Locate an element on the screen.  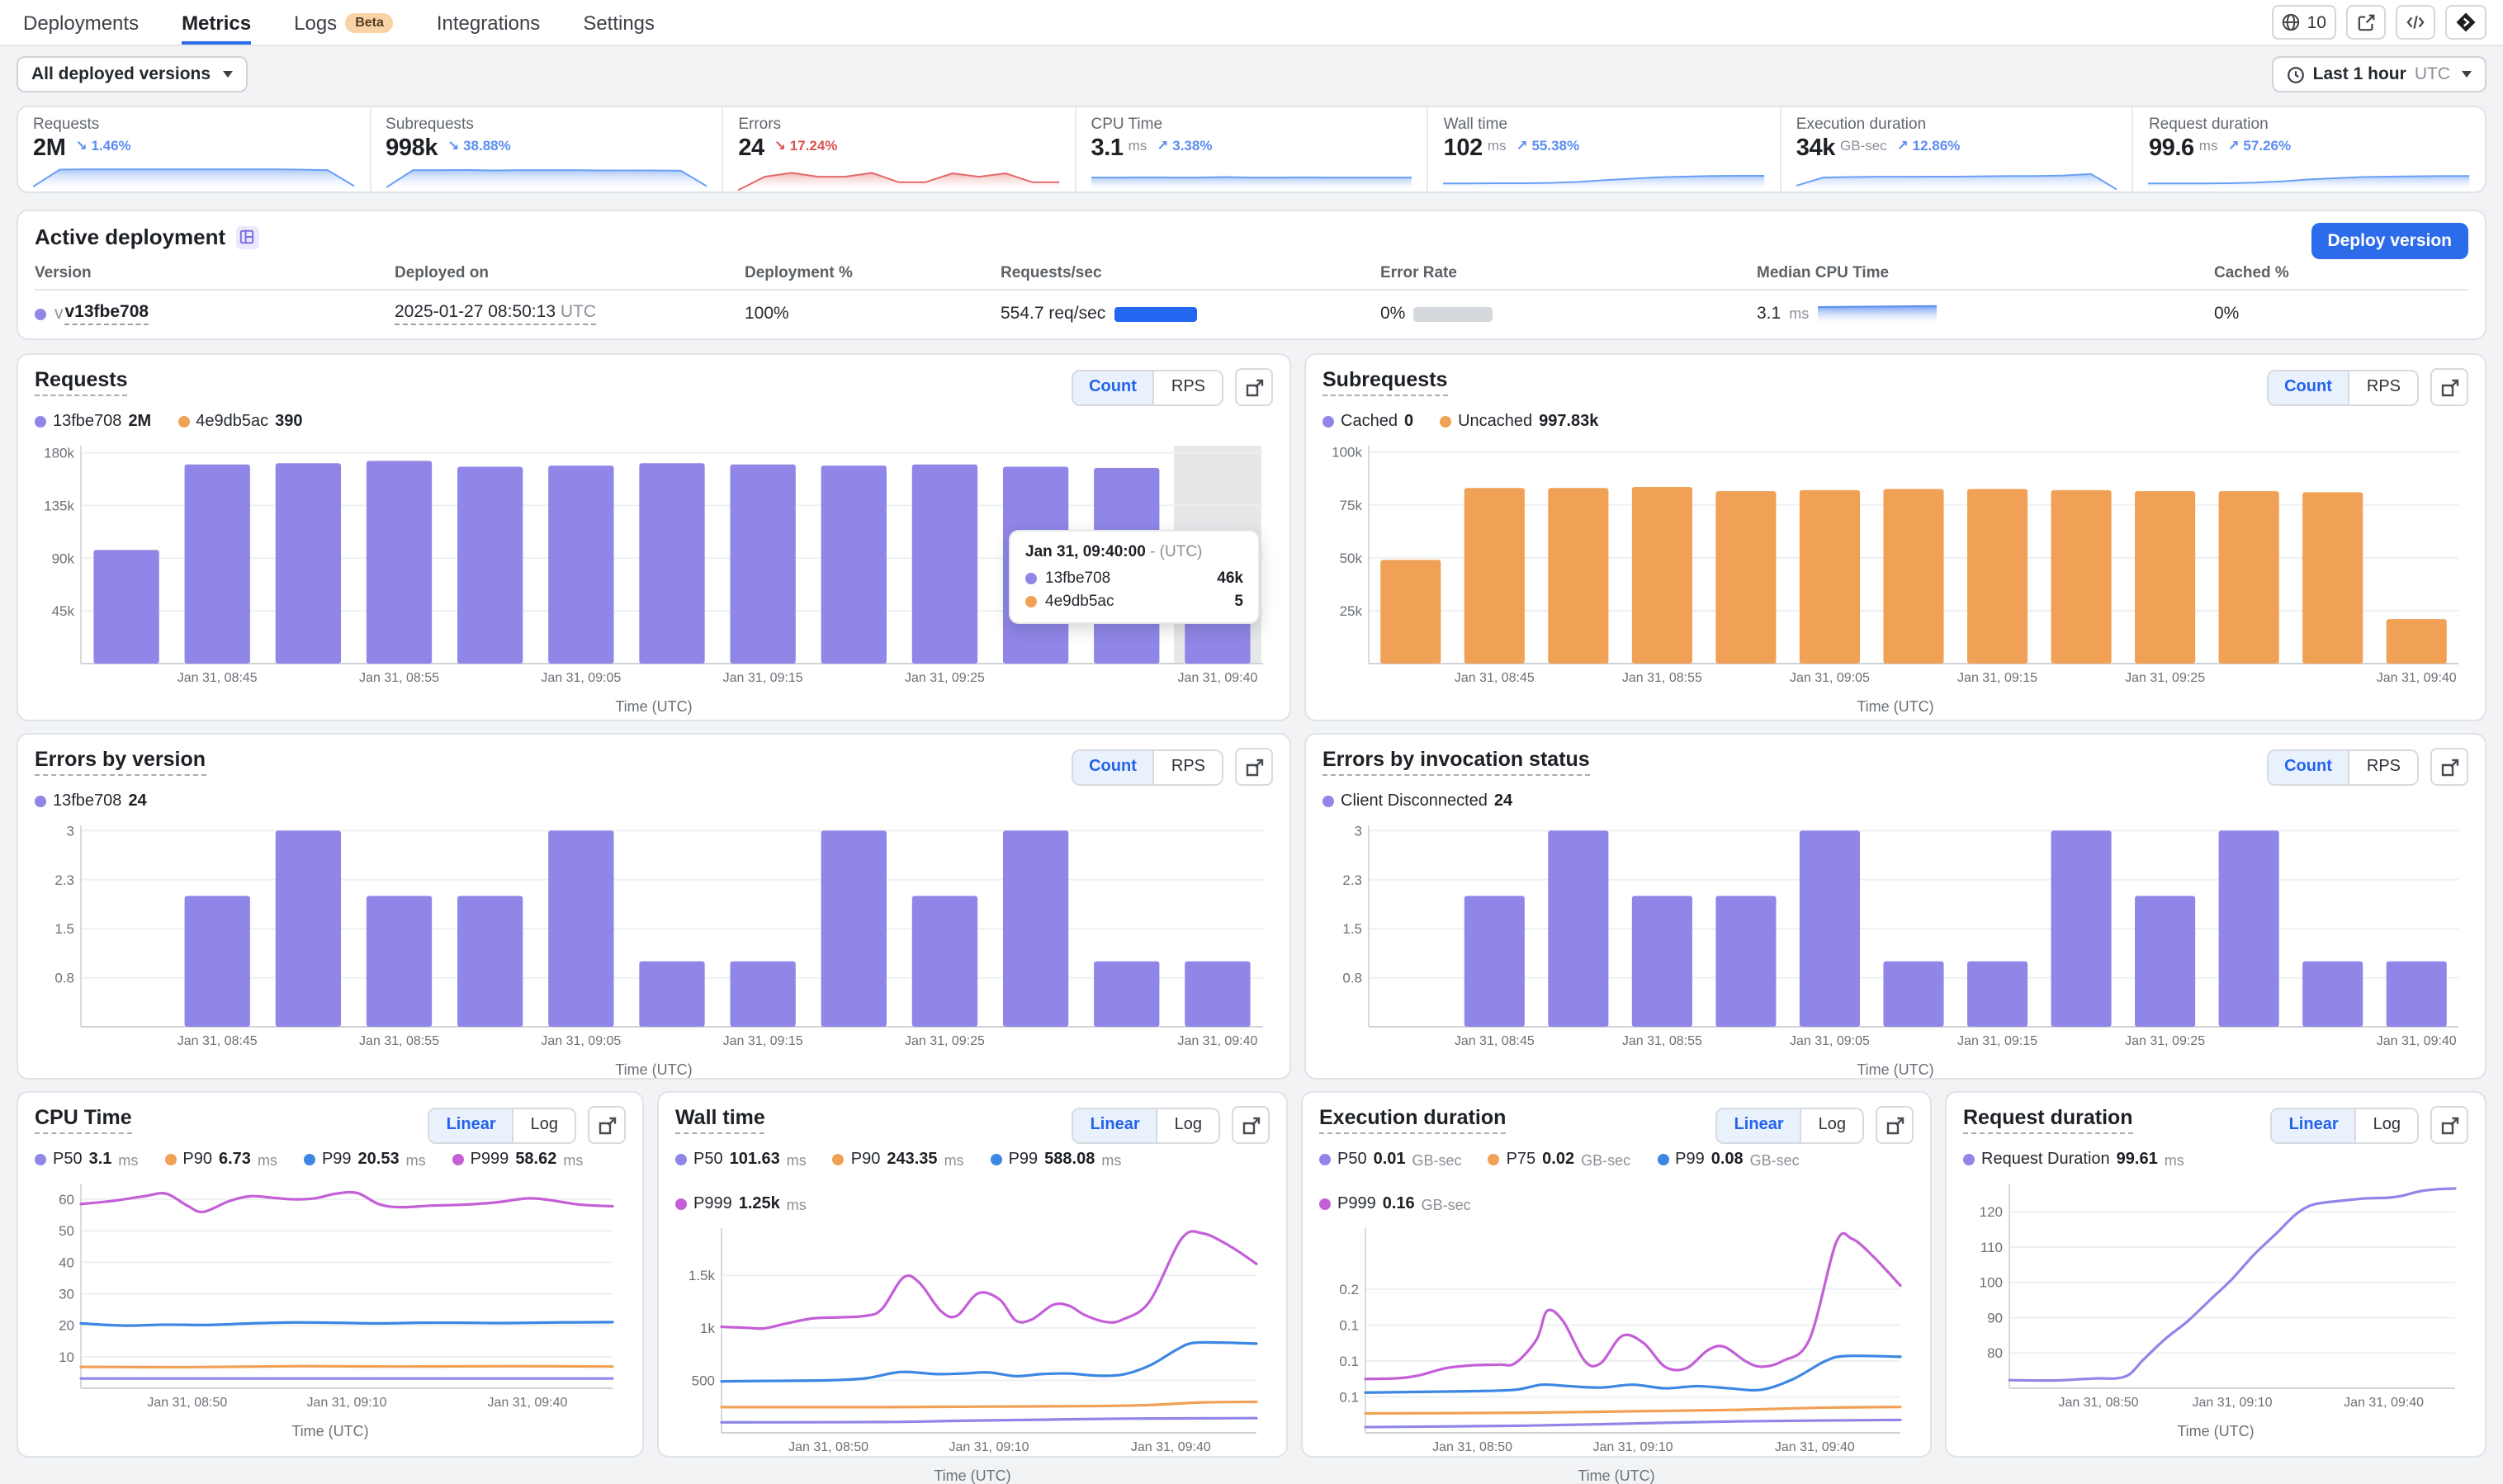
legend-name: P90 is located at coordinates (866, 1160).